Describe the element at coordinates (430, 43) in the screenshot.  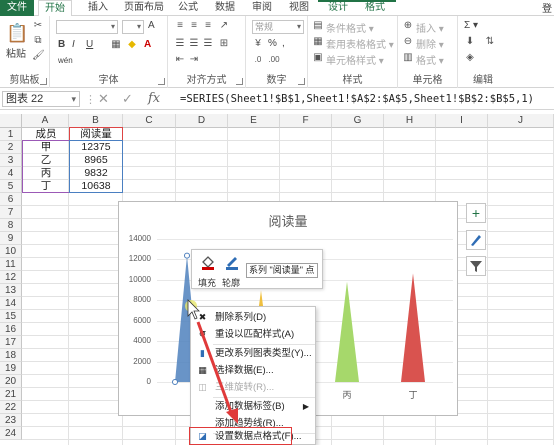
I see `delete-cells-button: 删除 ▾` at that location.